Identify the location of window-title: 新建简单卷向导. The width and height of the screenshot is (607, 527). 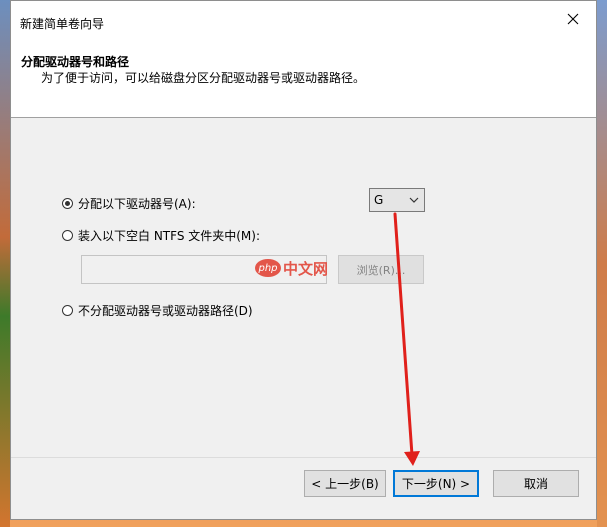
(62, 24).